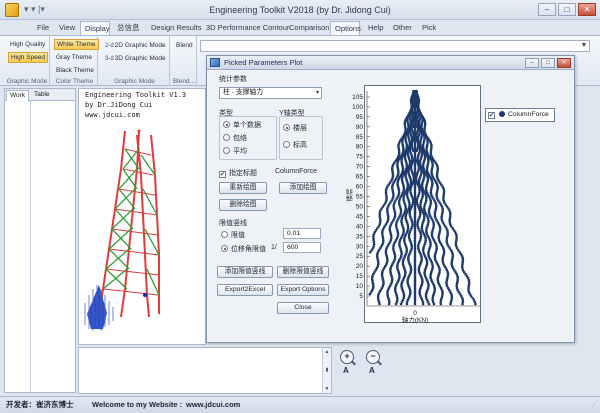 Image resolution: width=600 pixels, height=413 pixels. I want to click on group-label-graphic-mode: Graphic Mode, so click(27, 81).